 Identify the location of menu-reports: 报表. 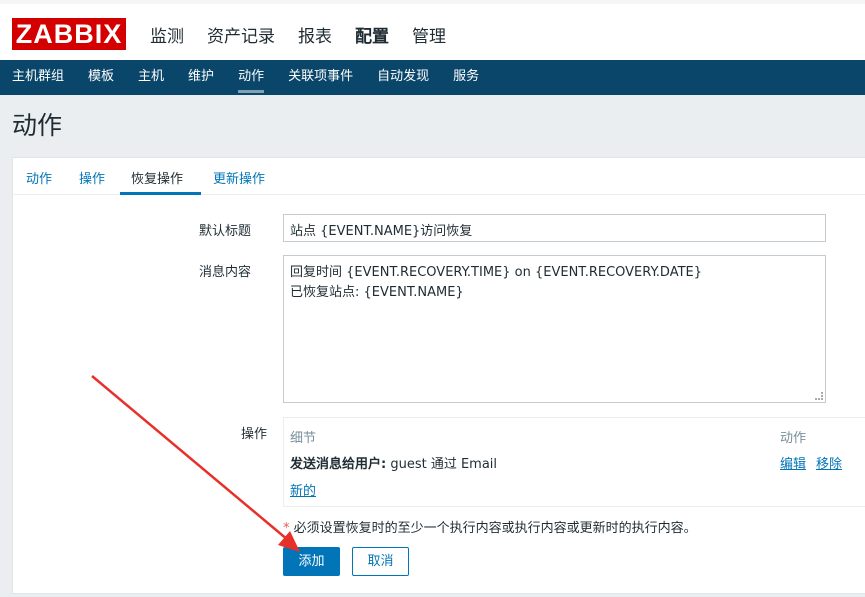
(315, 34).